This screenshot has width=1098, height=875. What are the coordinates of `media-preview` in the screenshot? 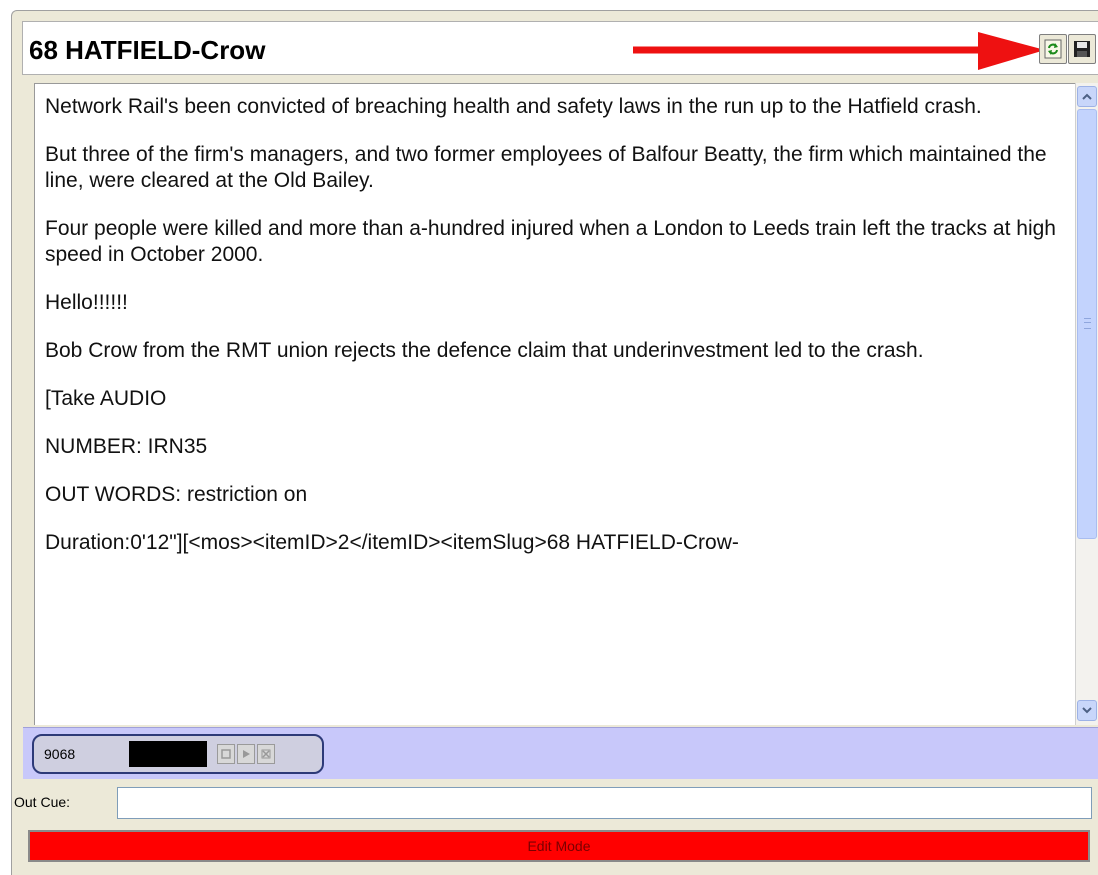 It's located at (168, 754).